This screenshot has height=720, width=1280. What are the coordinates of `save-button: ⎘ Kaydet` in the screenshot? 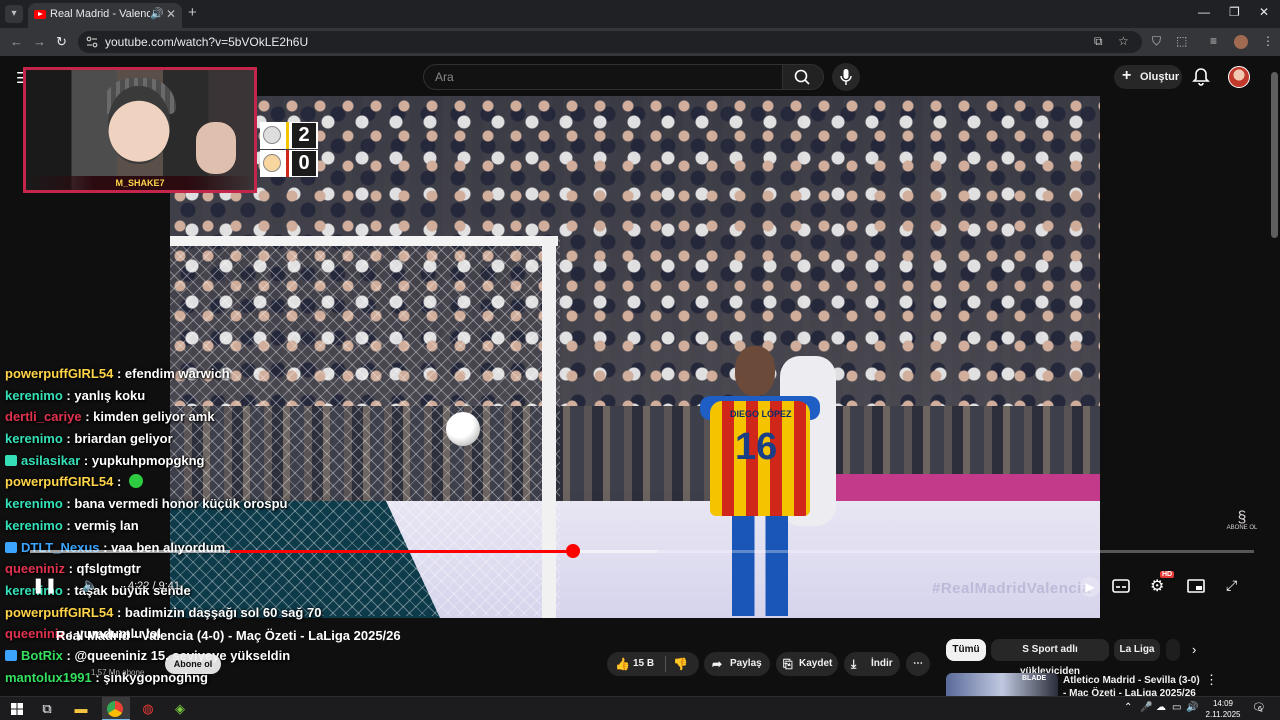 It's located at (807, 664).